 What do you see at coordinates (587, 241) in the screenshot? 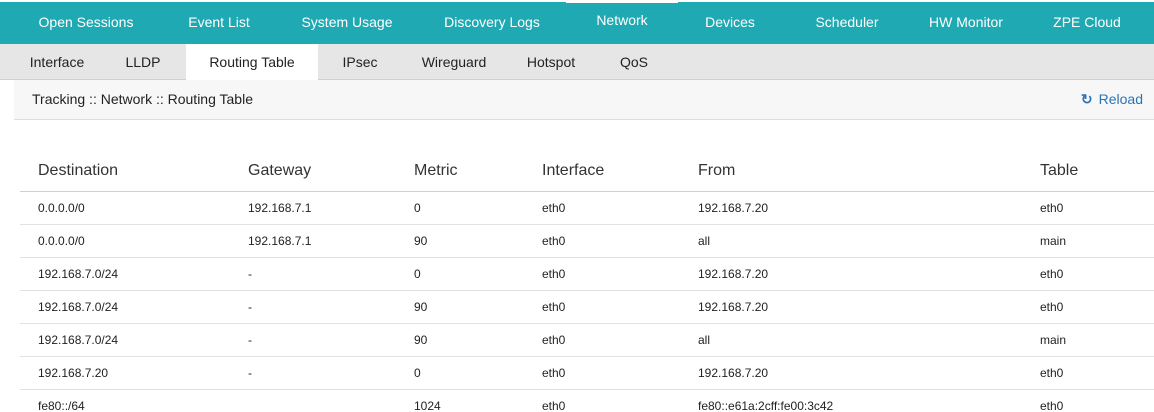
I see `table-row: 0.0.0.0/0 192.168.7.1 90 eth0 all main` at bounding box center [587, 241].